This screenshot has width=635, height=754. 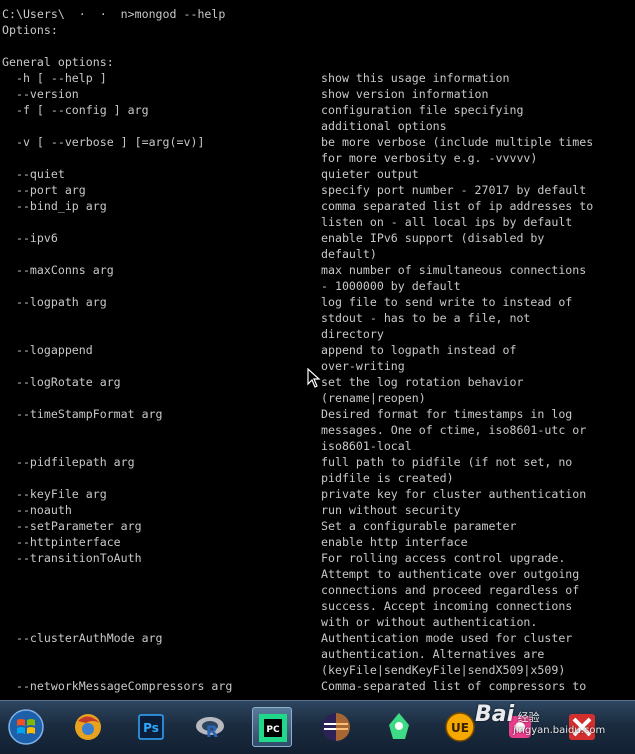 What do you see at coordinates (314, 377) in the screenshot?
I see `mouse-cursor-icon` at bounding box center [314, 377].